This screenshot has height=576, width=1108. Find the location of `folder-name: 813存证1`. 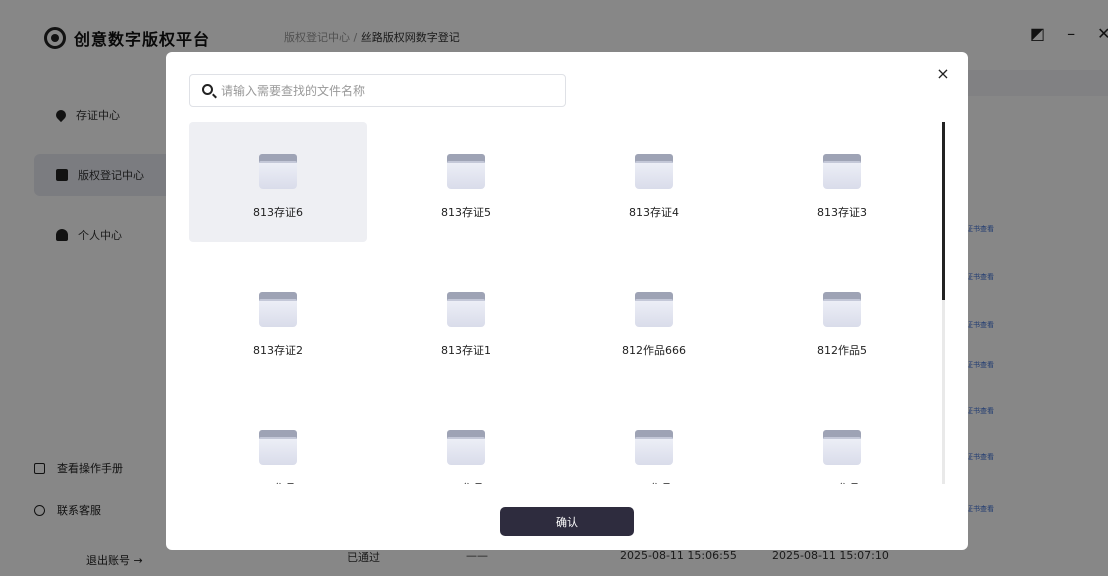

folder-name: 813存证1 is located at coordinates (466, 350).